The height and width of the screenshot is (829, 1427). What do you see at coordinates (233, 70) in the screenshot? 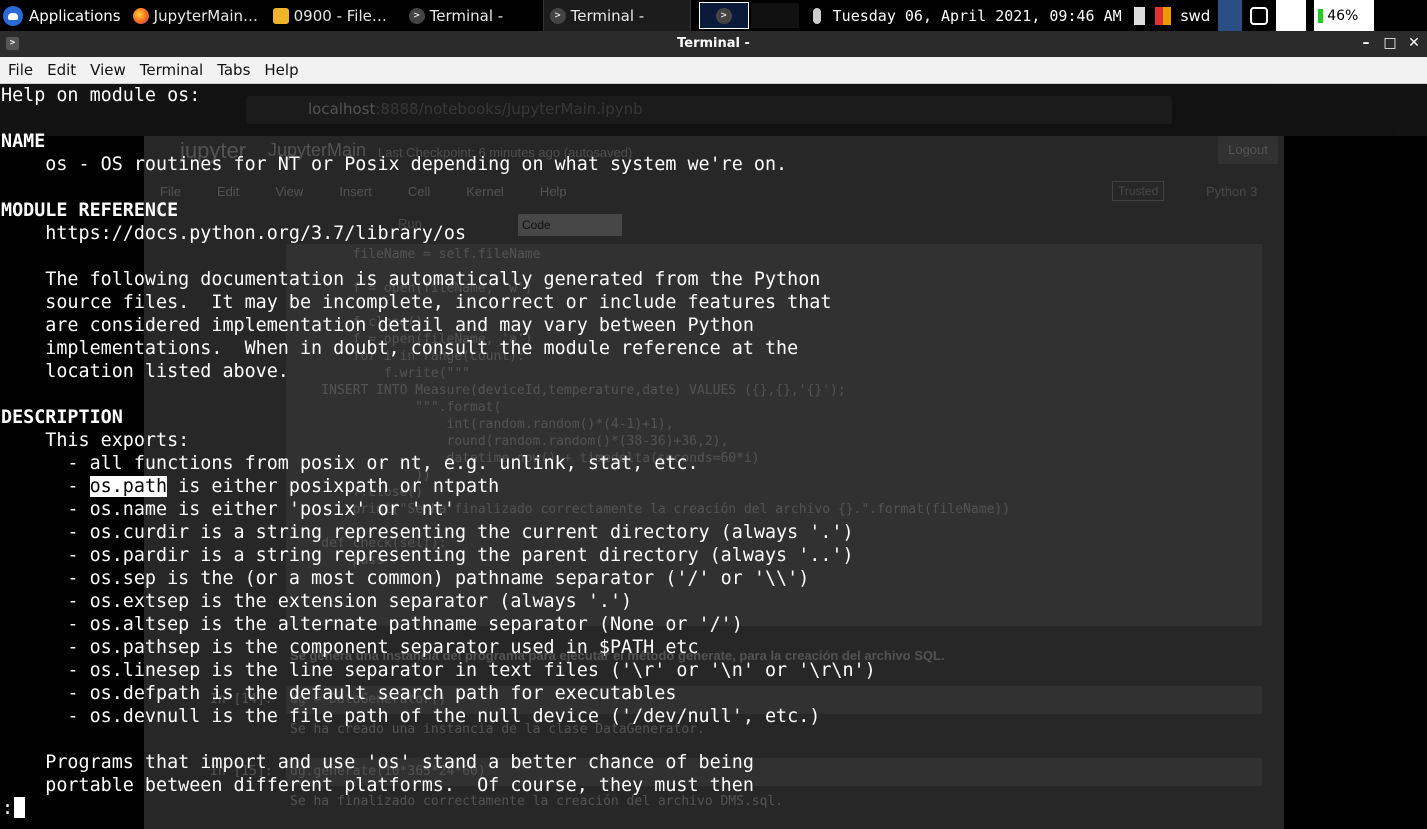
I see `menu-tabs: Tabs` at bounding box center [233, 70].